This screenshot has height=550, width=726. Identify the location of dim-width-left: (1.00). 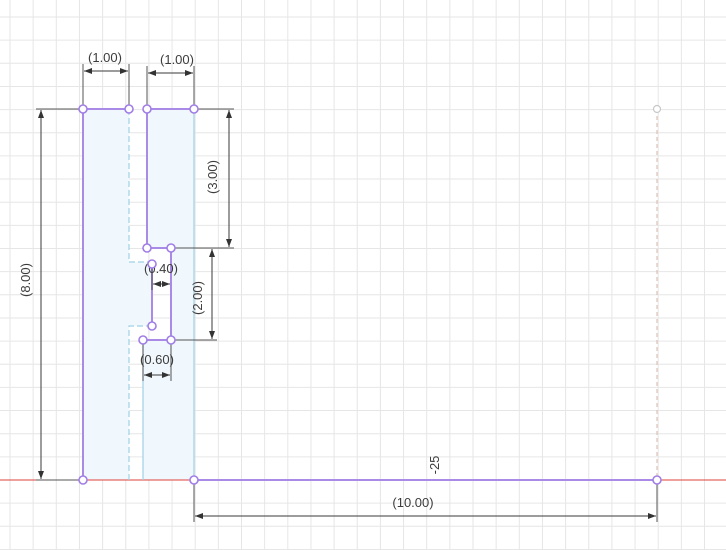
(105, 57).